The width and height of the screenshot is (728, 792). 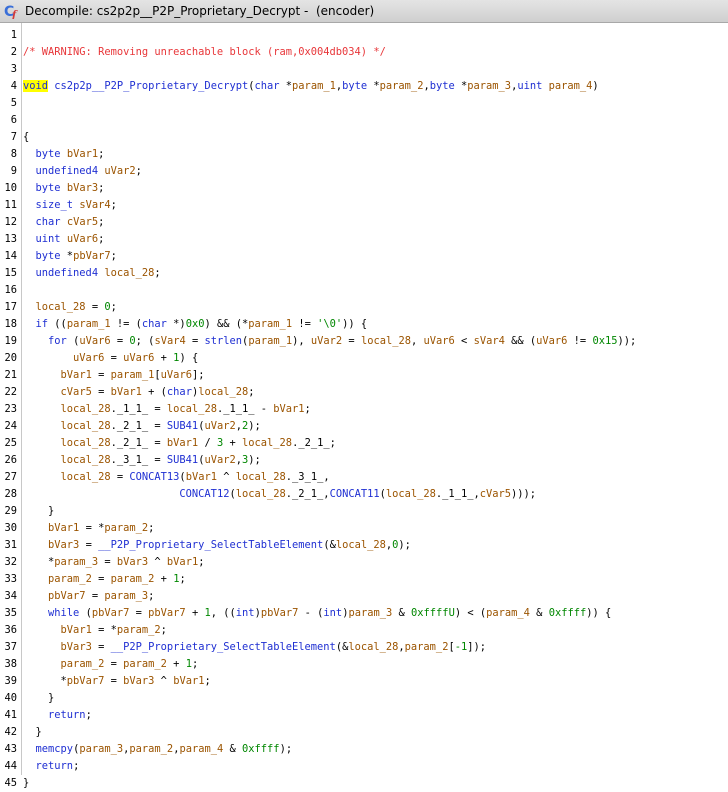 I want to click on line-number: 40, so click(x=10, y=698).